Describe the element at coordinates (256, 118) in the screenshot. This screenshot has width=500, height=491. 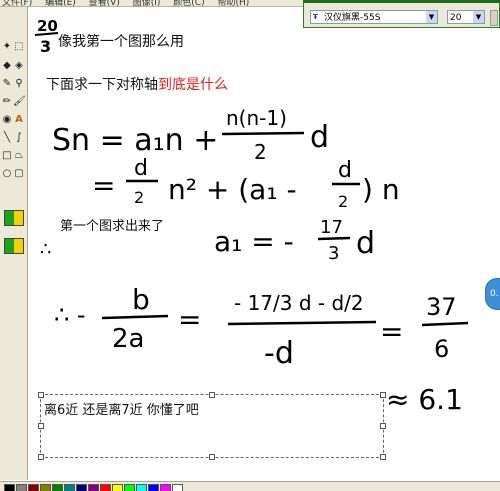
I see `hw-sn-num: n(n-1)` at that location.